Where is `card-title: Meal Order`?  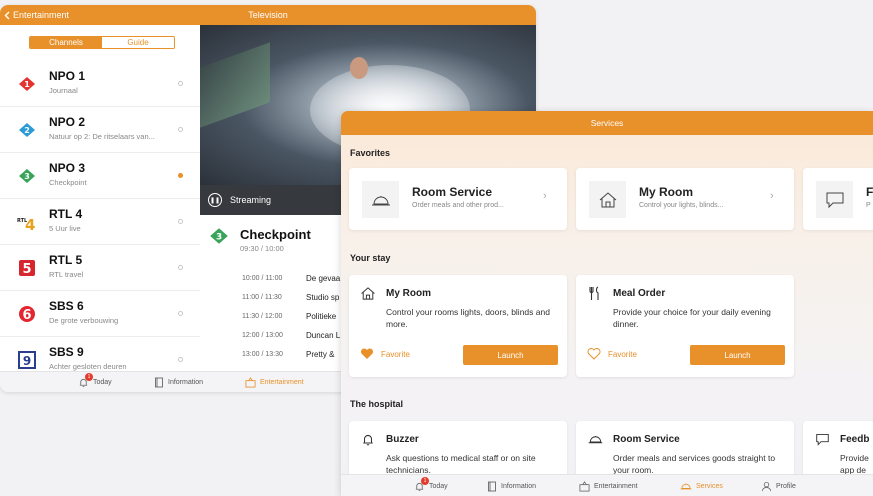
card-title: Meal Order is located at coordinates (639, 293).